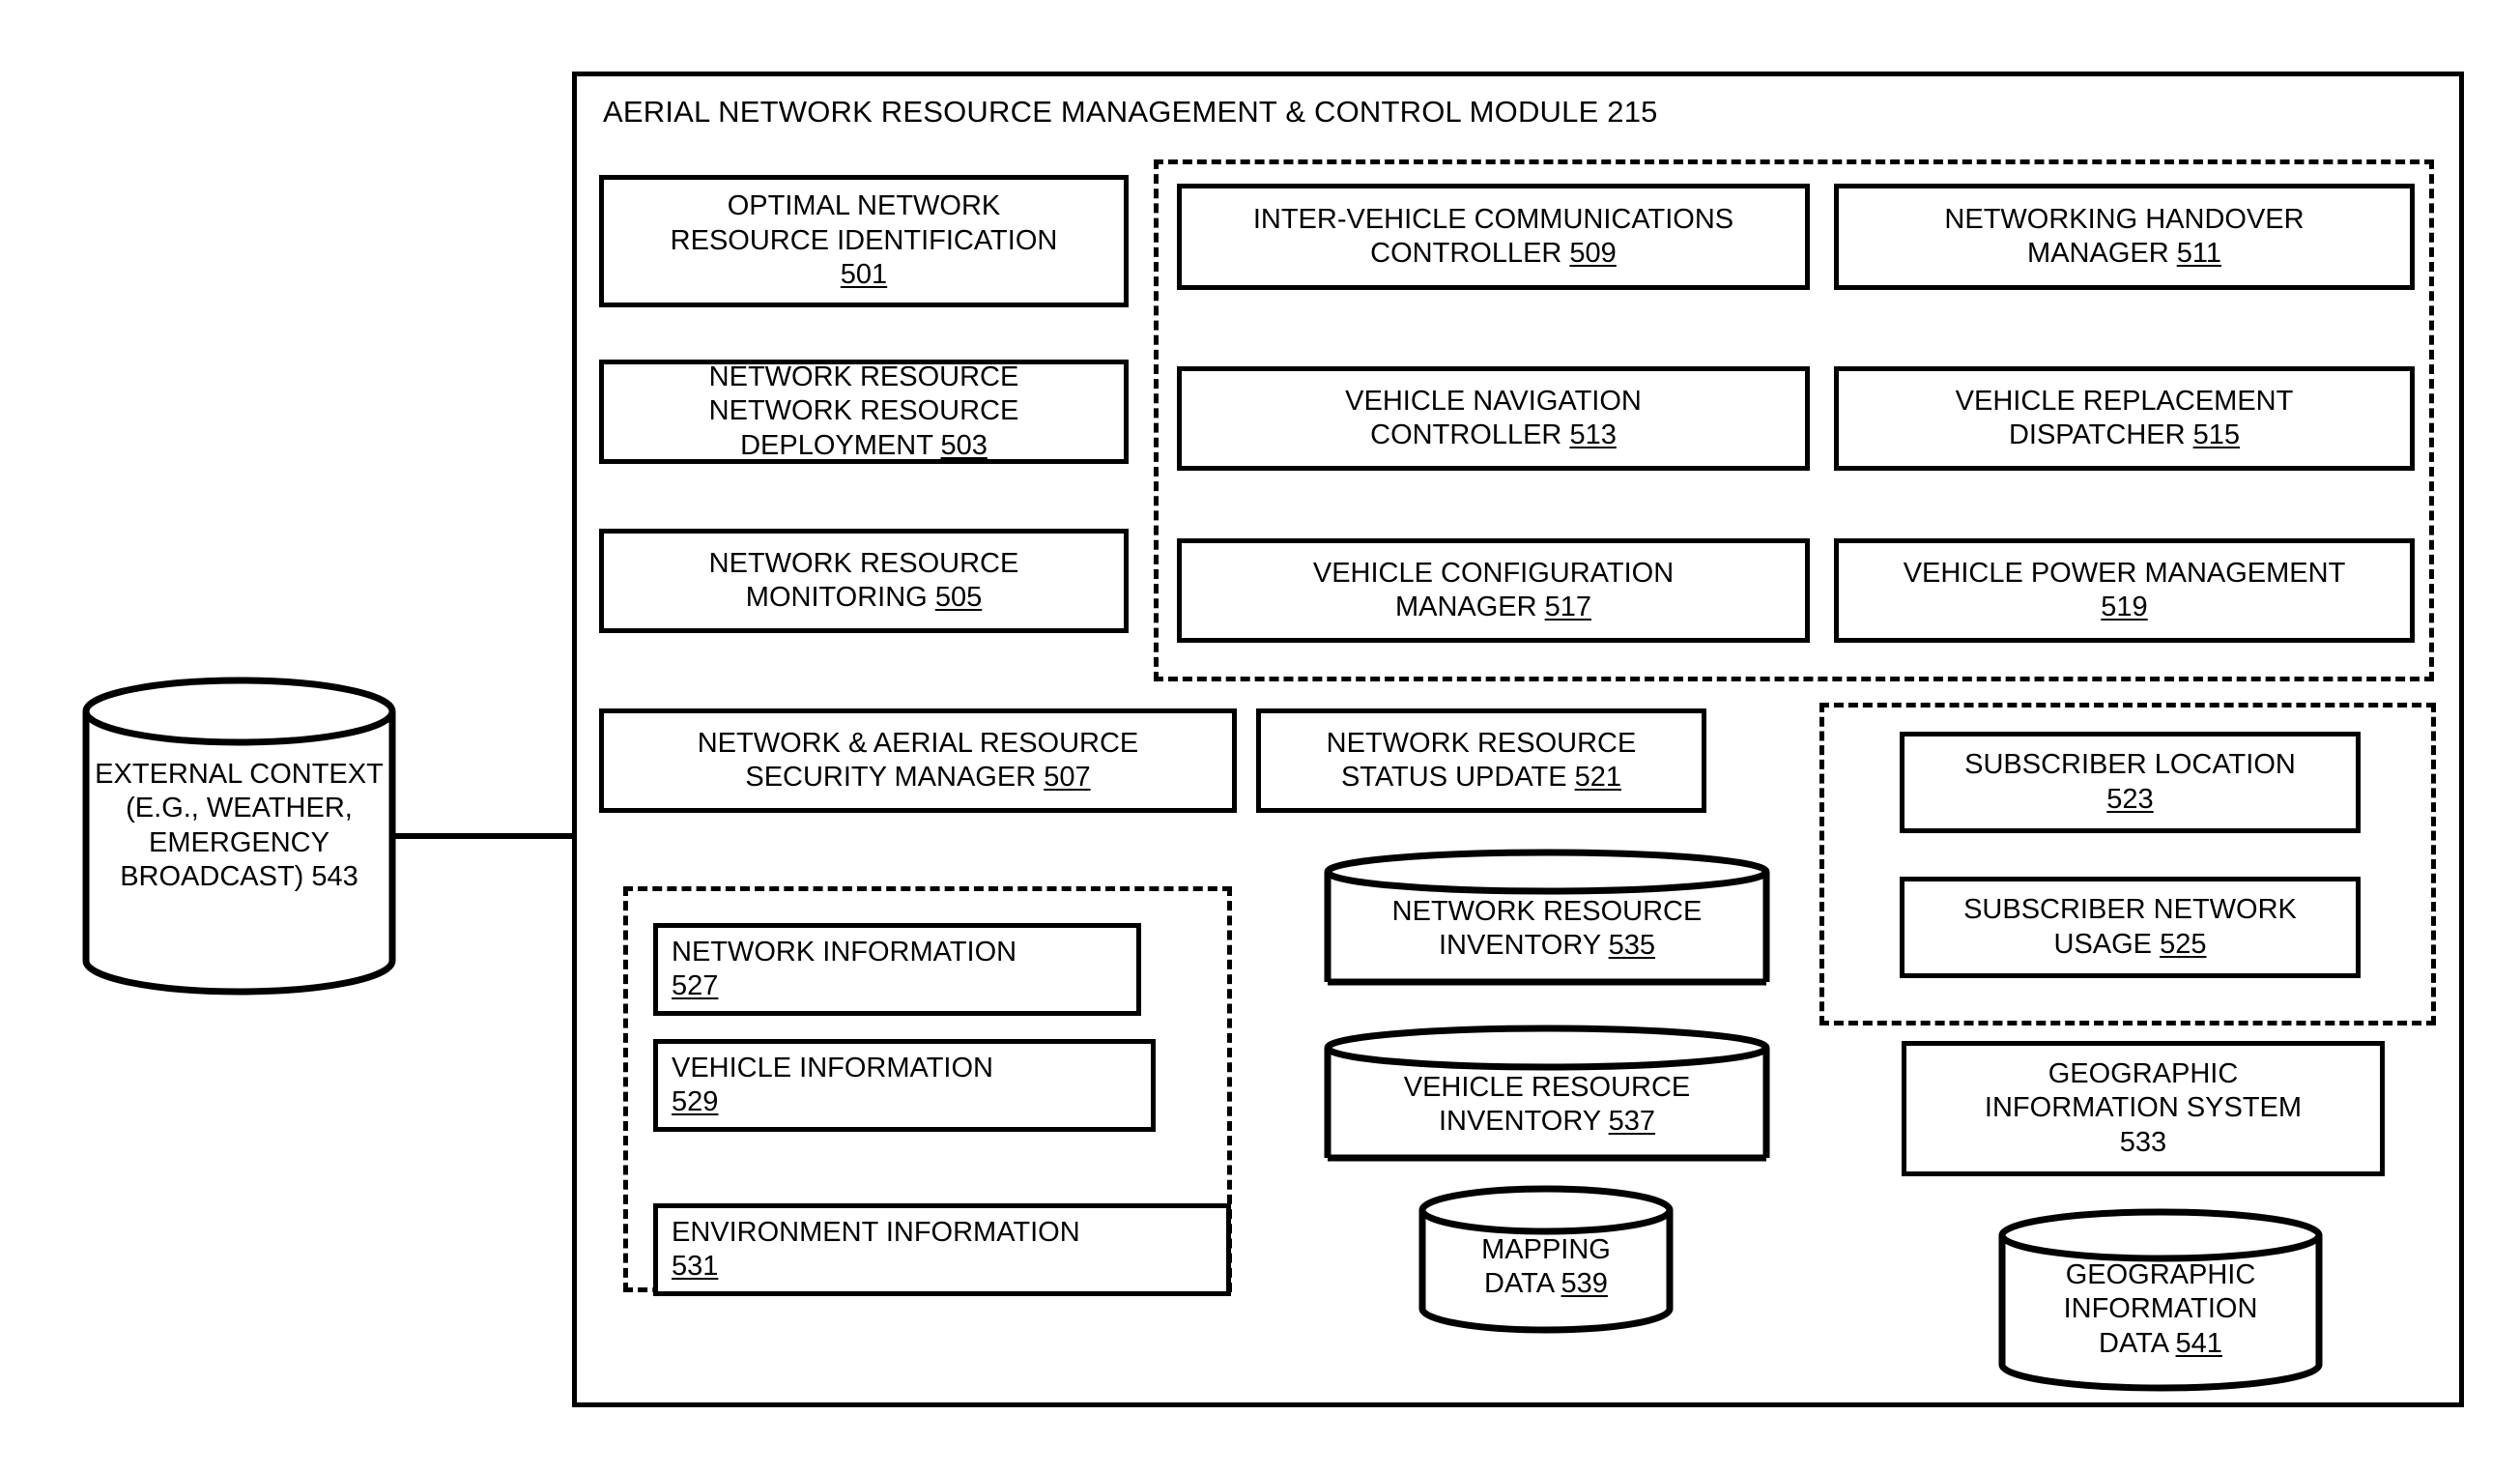 Image resolution: width=2520 pixels, height=1473 pixels. I want to click on ref-number: 509, so click(1593, 253).